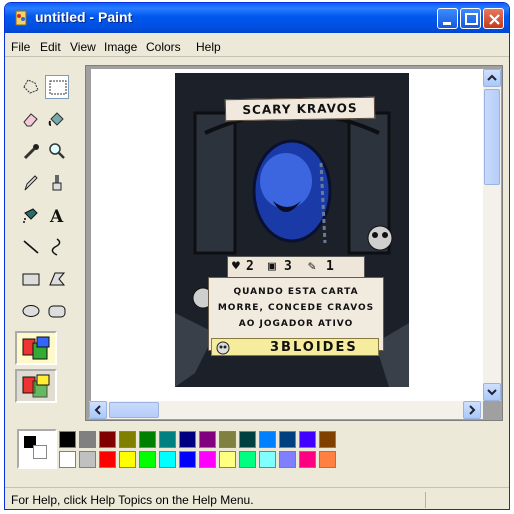 The width and height of the screenshot is (514, 514). What do you see at coordinates (236, 266) in the screenshot?
I see `heart-icon: ♥` at bounding box center [236, 266].